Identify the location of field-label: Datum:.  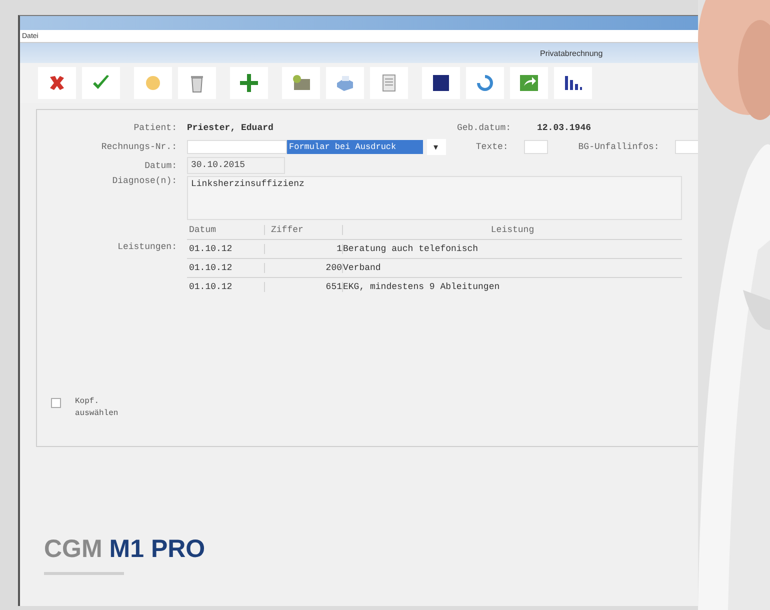
(161, 165).